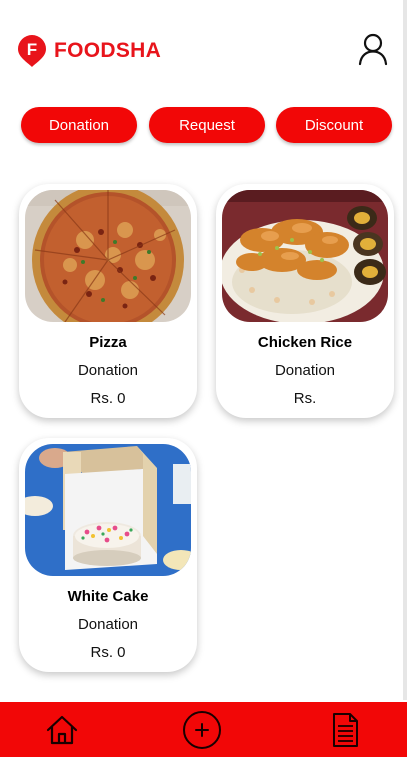  I want to click on category-tabs: Donation Request Discount, so click(207, 125).